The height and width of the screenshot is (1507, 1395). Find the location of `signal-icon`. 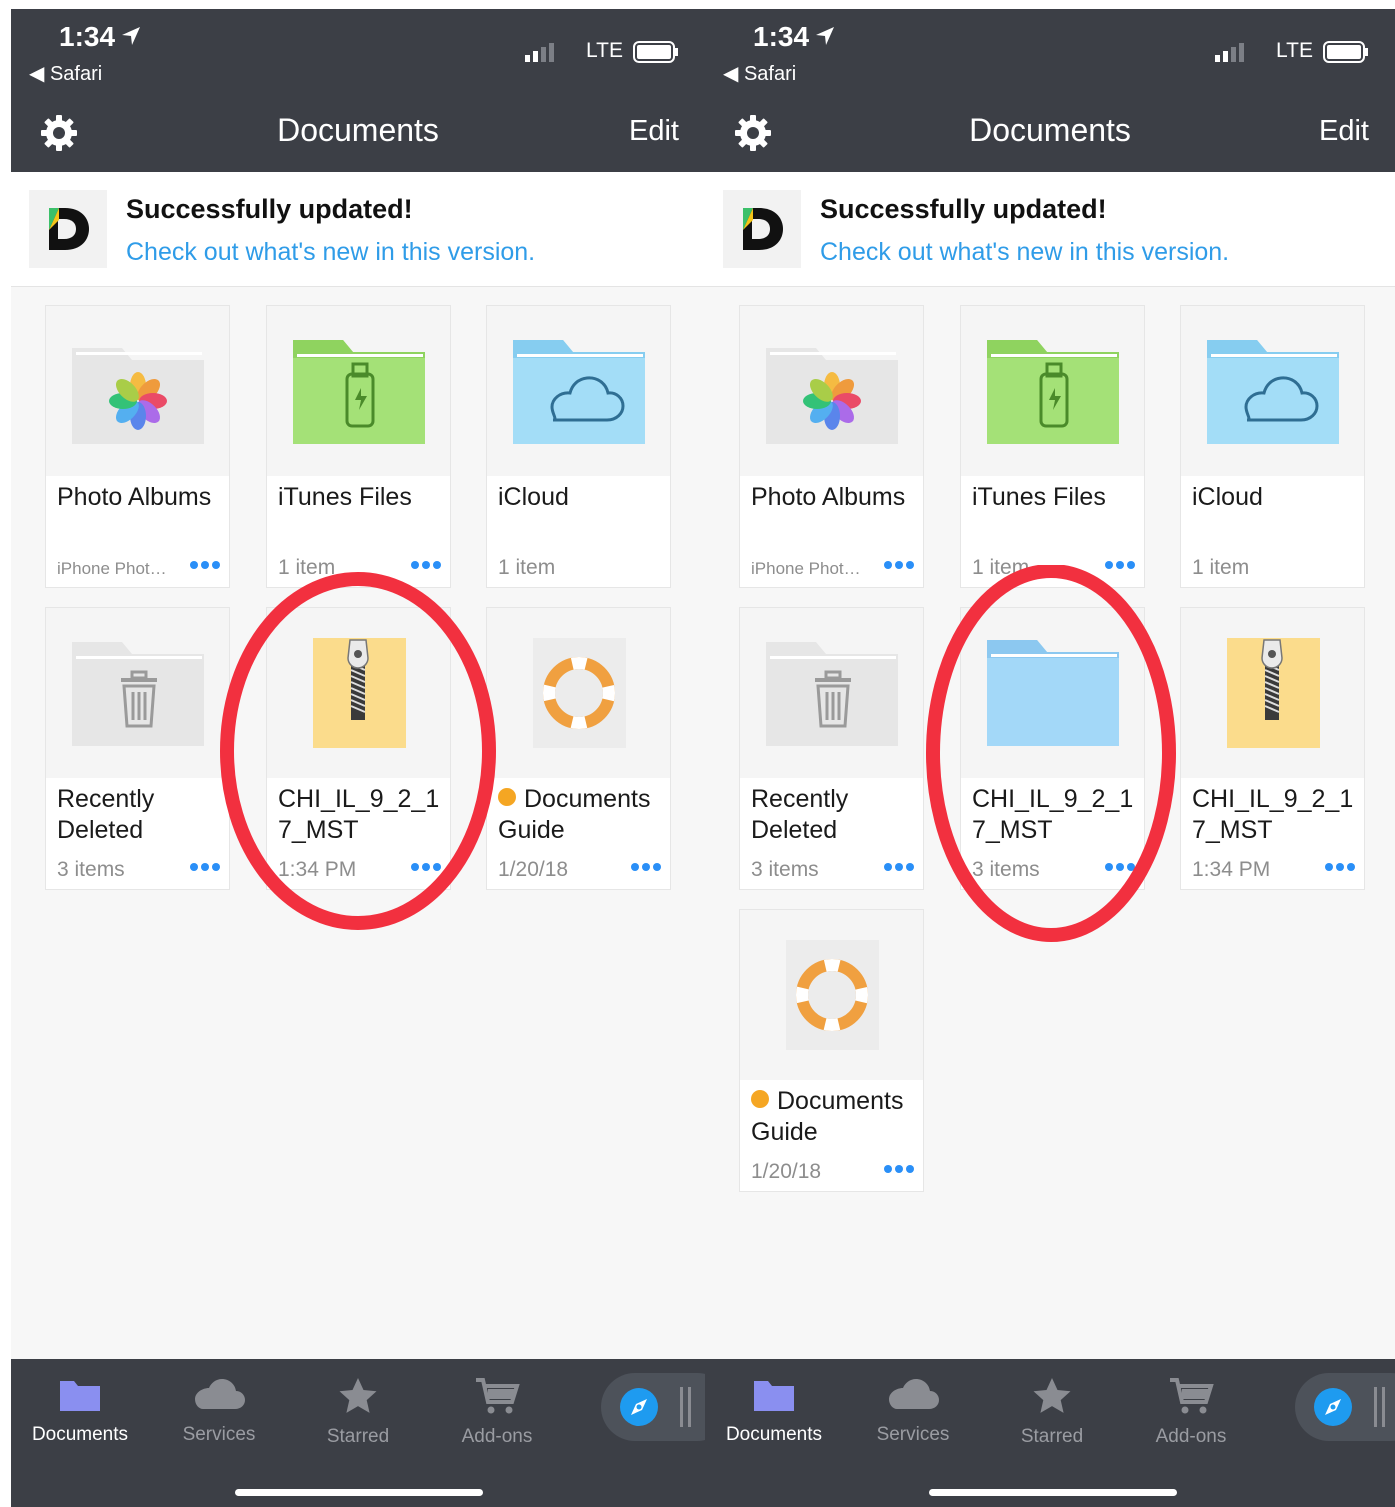

signal-icon is located at coordinates (1229, 52).